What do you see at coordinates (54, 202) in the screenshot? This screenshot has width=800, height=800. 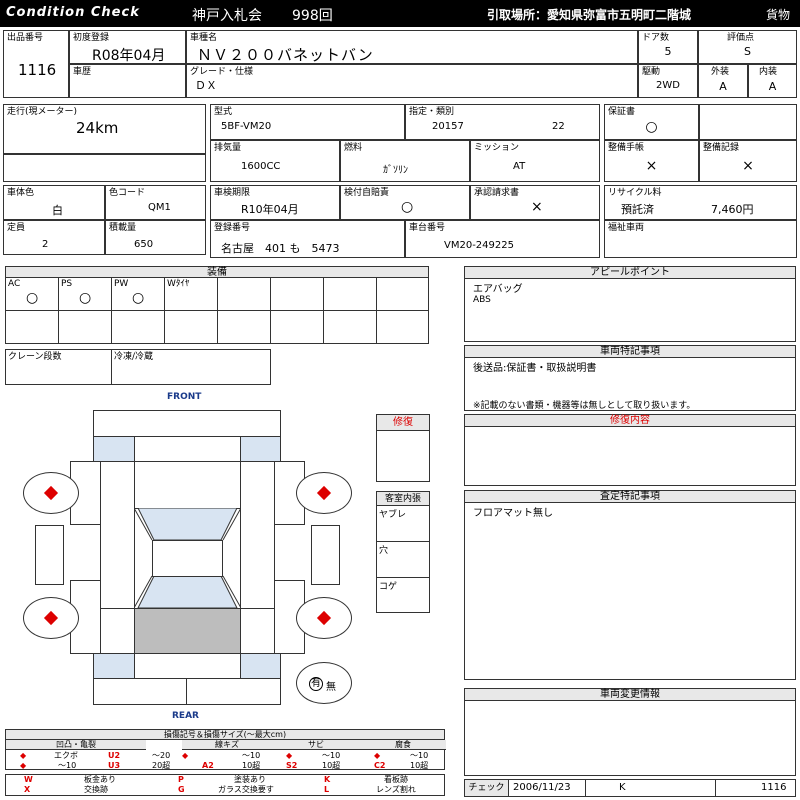 I see `body-color-box: 車体色 白` at bounding box center [54, 202].